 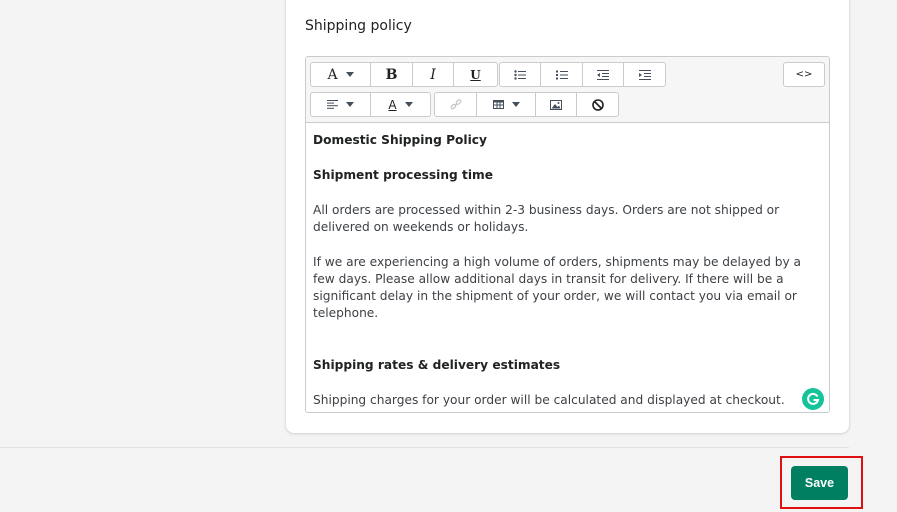 What do you see at coordinates (437, 365) in the screenshot?
I see `heading-shipping-rates: Shipping rates & delivery estimates` at bounding box center [437, 365].